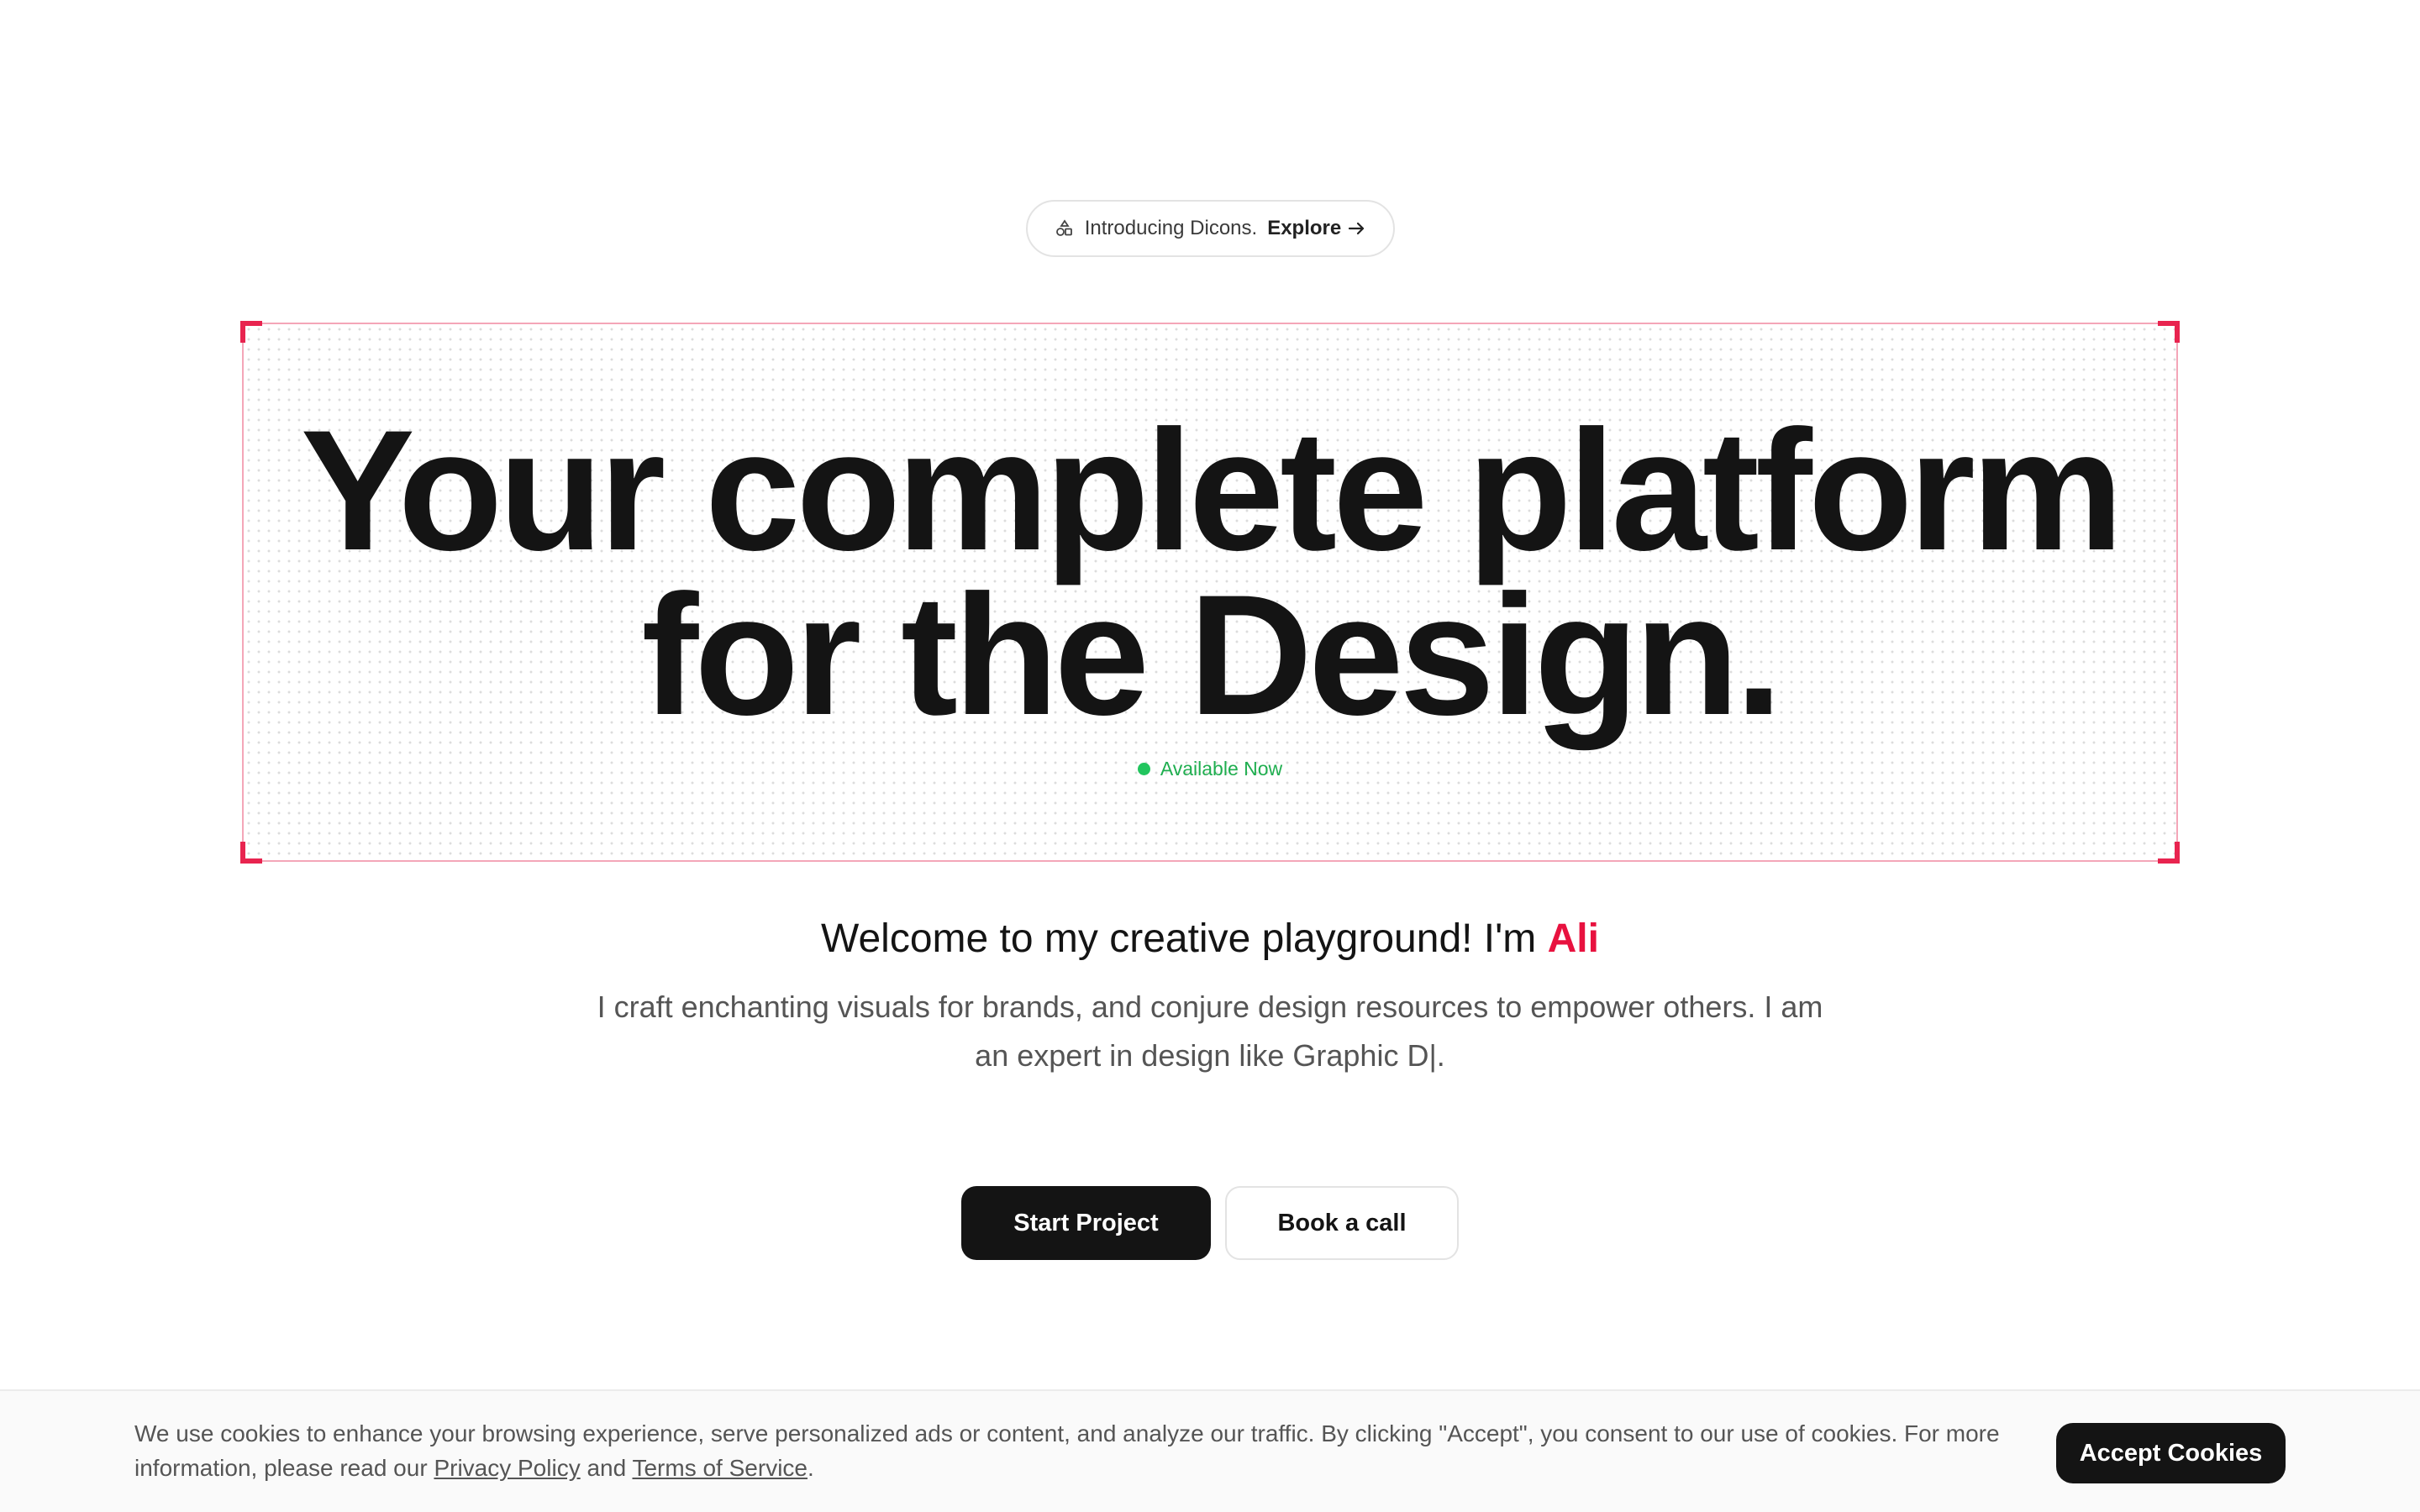  I want to click on privacy-policy-link: Privacy Policy, so click(507, 1468).